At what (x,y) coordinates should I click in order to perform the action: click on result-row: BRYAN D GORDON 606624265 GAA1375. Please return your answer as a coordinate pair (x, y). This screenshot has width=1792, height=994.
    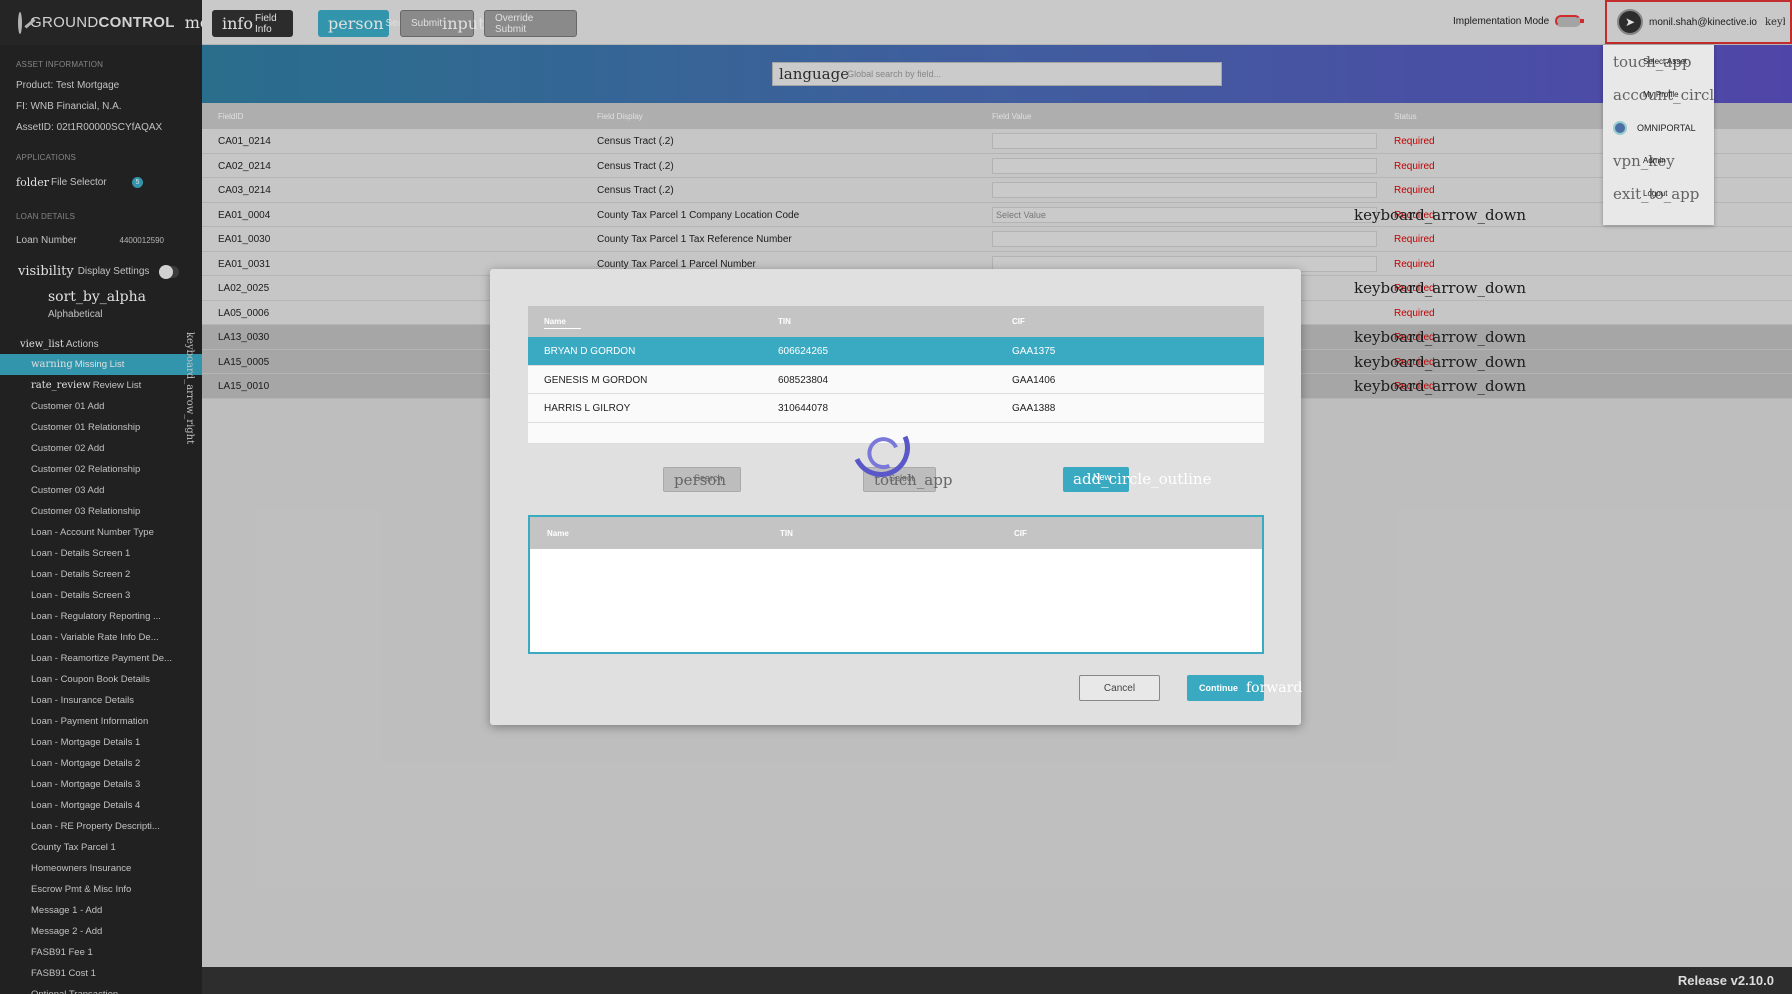
    Looking at the image, I should click on (896, 351).